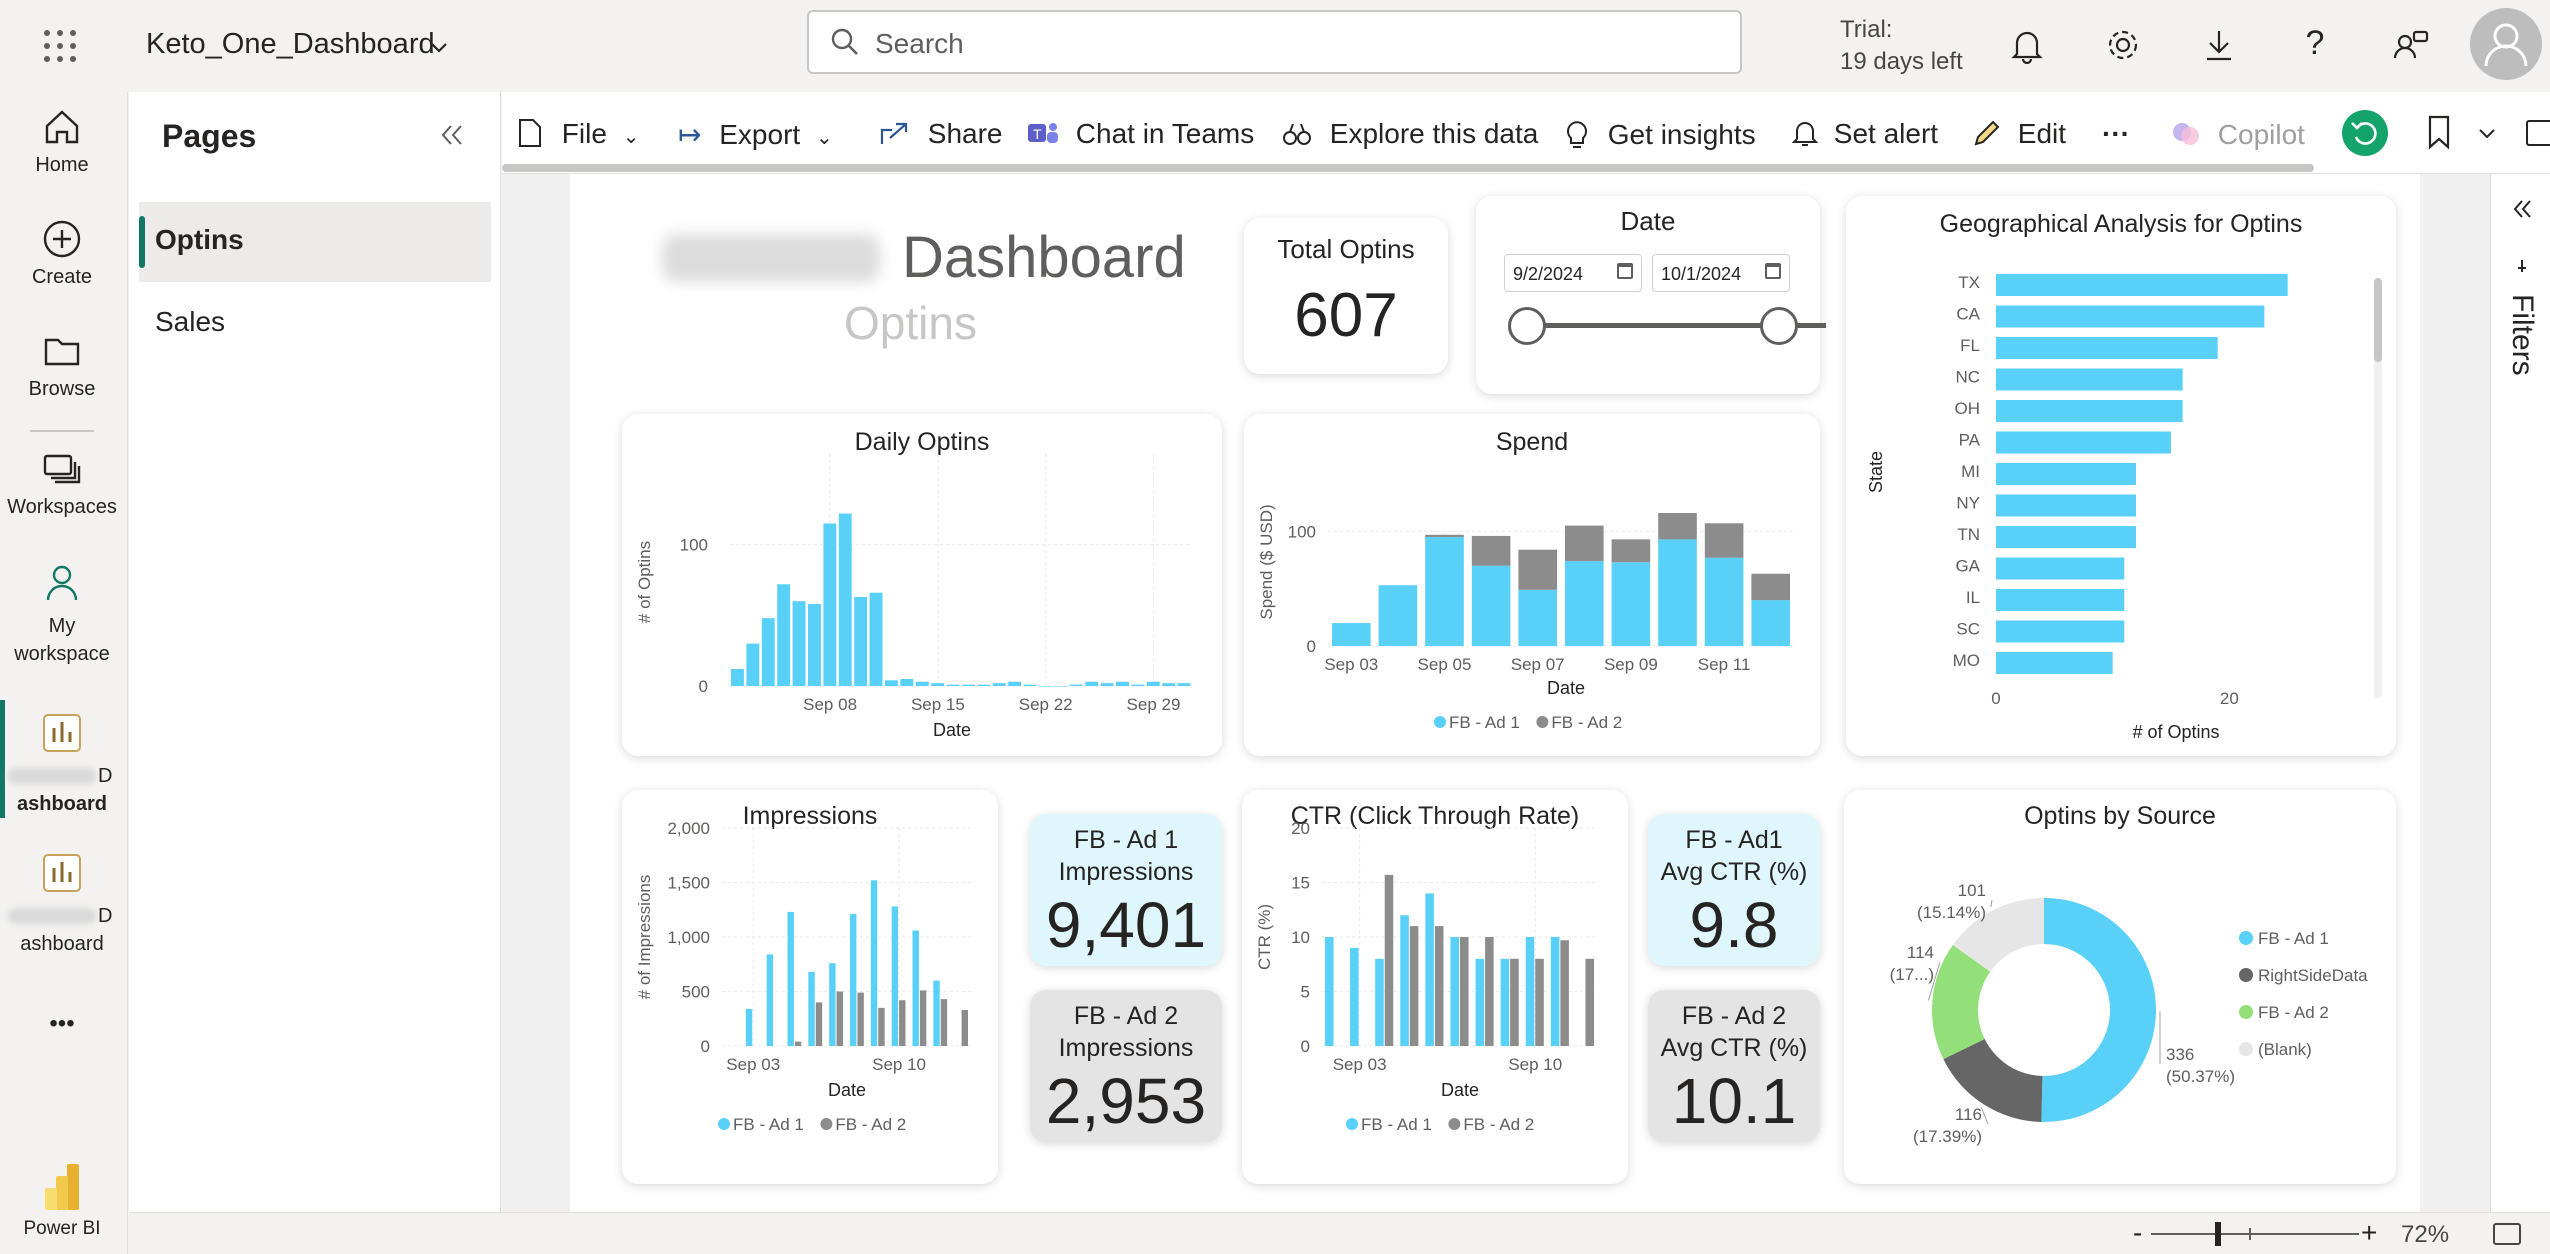  What do you see at coordinates (584, 133) in the screenshot?
I see `file-menu-label: File` at bounding box center [584, 133].